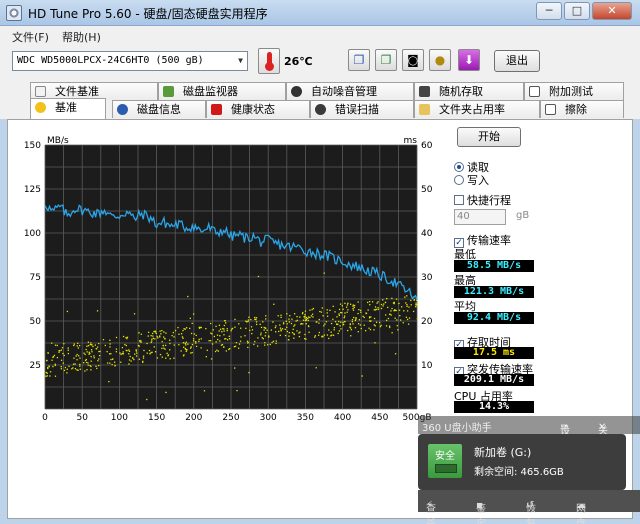 This screenshot has height=524, width=640. I want to click on access-time-value: 17.5 ms, so click(494, 353).